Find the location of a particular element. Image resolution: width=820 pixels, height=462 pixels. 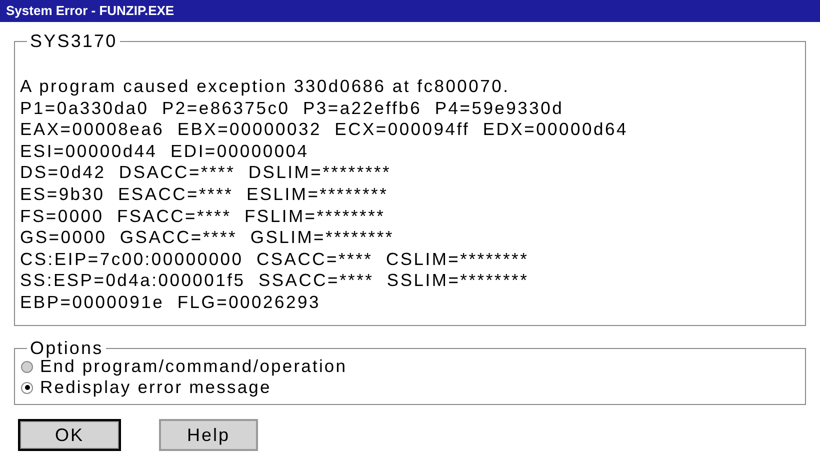

message-line: EBP=0000091e FLG=00026293 is located at coordinates (171, 303).